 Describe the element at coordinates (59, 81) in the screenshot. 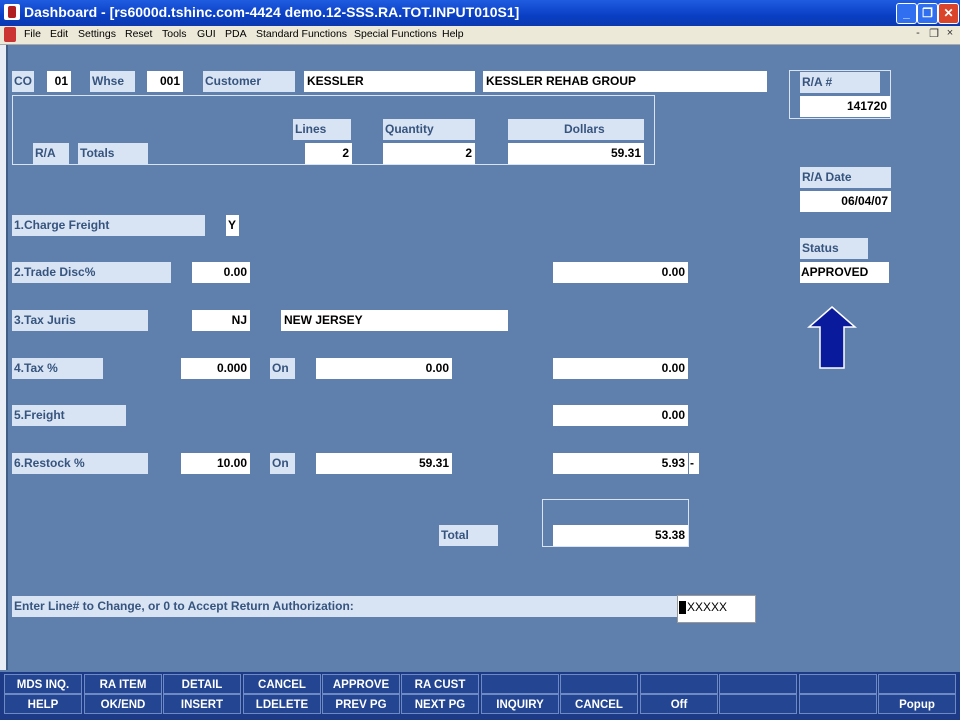

I see `co-field: 01` at that location.